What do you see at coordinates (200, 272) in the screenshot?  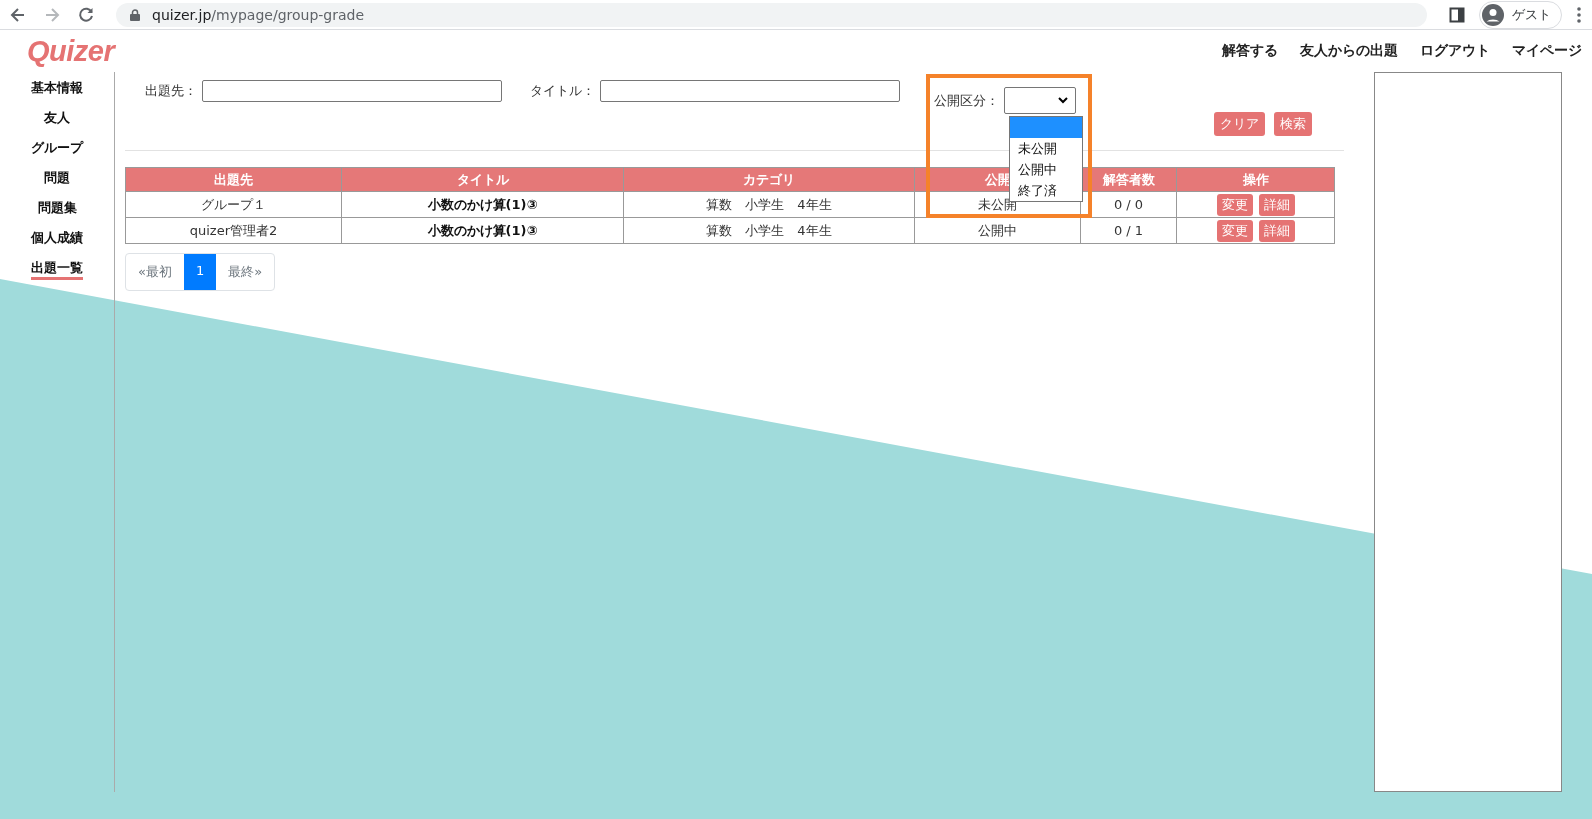 I see `page-link: 1` at bounding box center [200, 272].